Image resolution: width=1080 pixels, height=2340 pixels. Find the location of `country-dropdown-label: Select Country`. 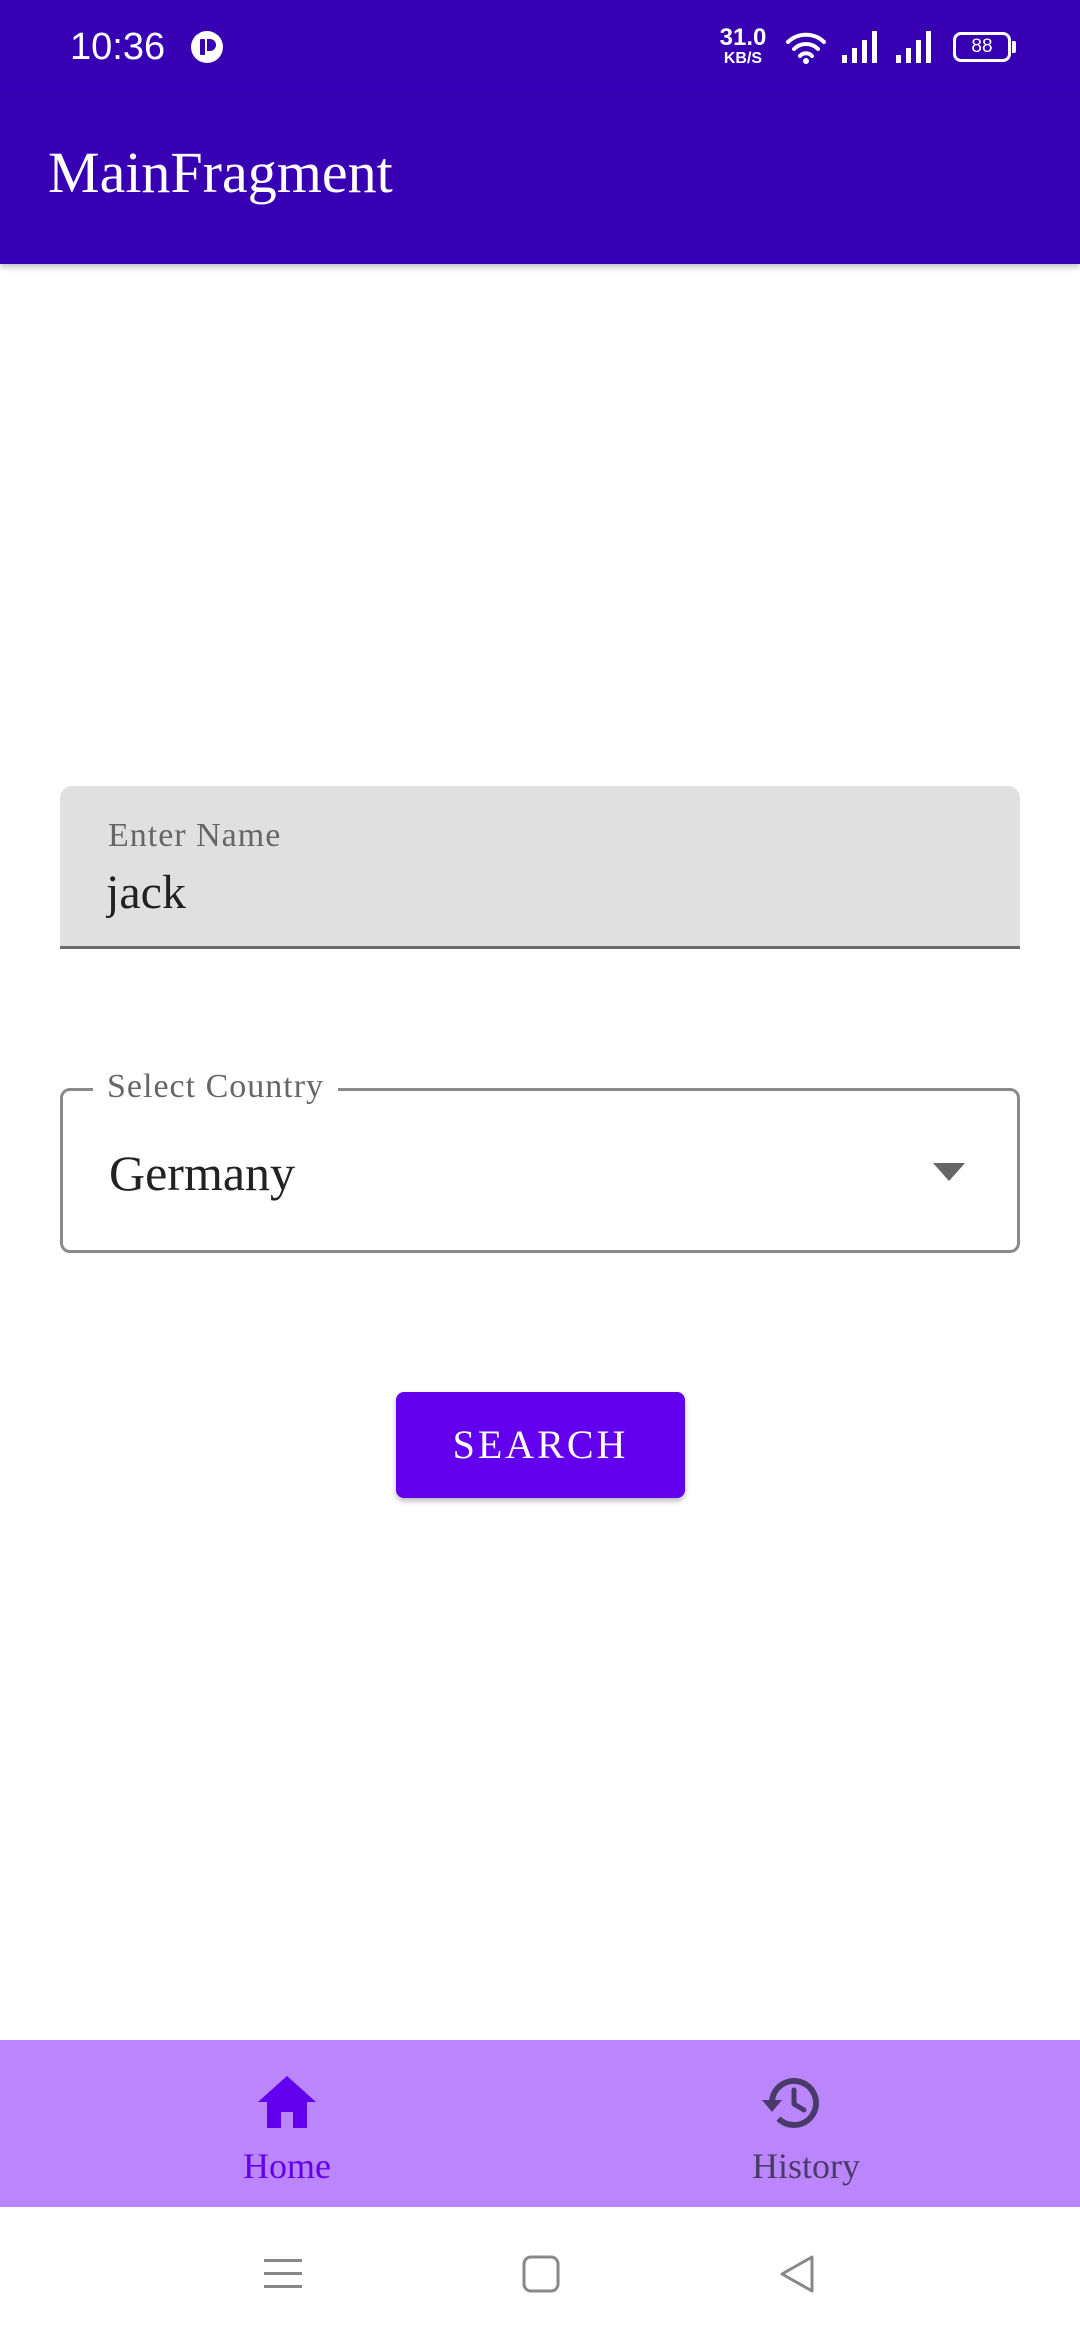

country-dropdown-label: Select Country is located at coordinates (216, 1087).